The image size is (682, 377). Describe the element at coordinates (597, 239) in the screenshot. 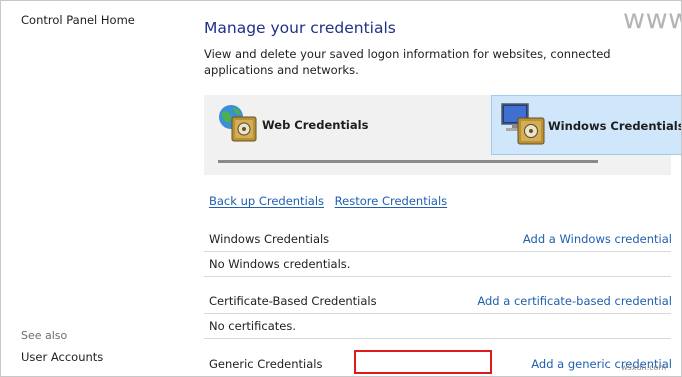

I see `add-windows-credential-link: Add a Windows credential` at that location.